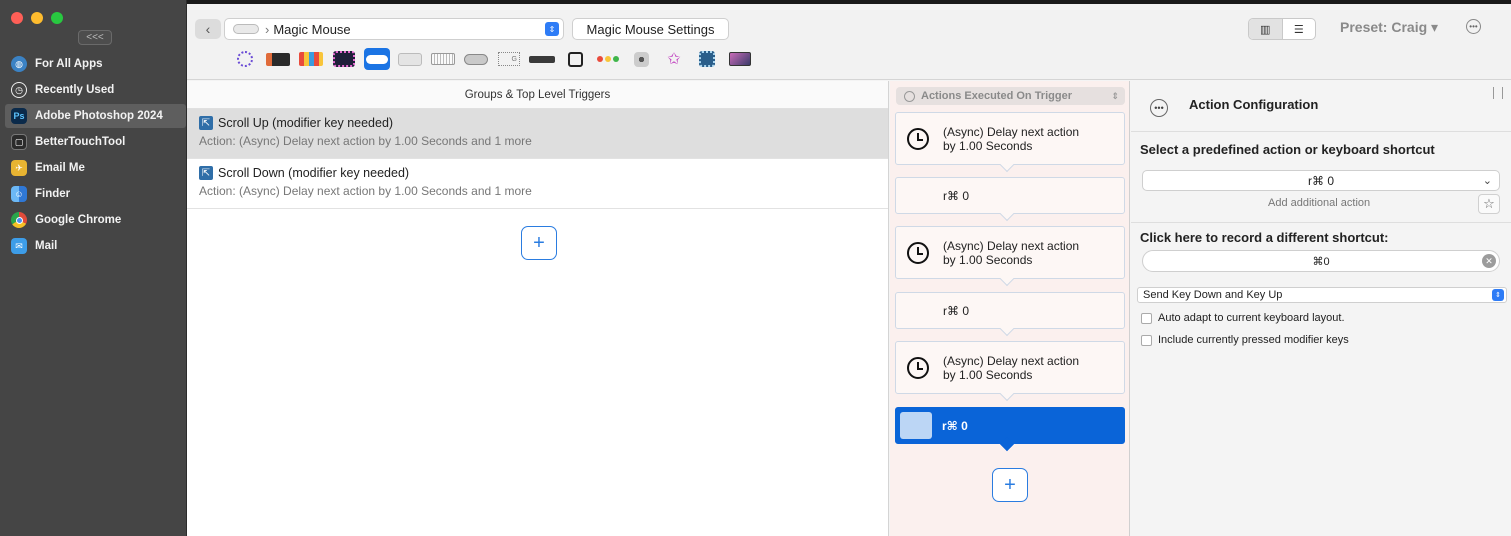 This screenshot has height=536, width=1511. What do you see at coordinates (19, 90) in the screenshot?
I see `clock-icon: ◷` at bounding box center [19, 90].